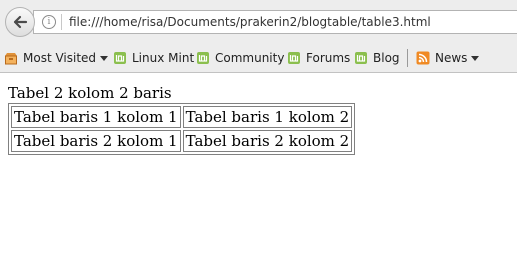  I want to click on page-caption: Tabel 2 kolom 2 baris, so click(90, 93).